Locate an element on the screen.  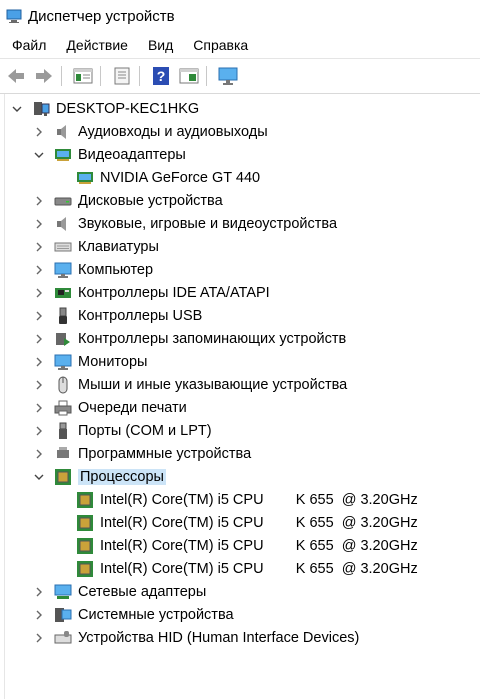
help-icon: ? is located at coordinates (161, 76).